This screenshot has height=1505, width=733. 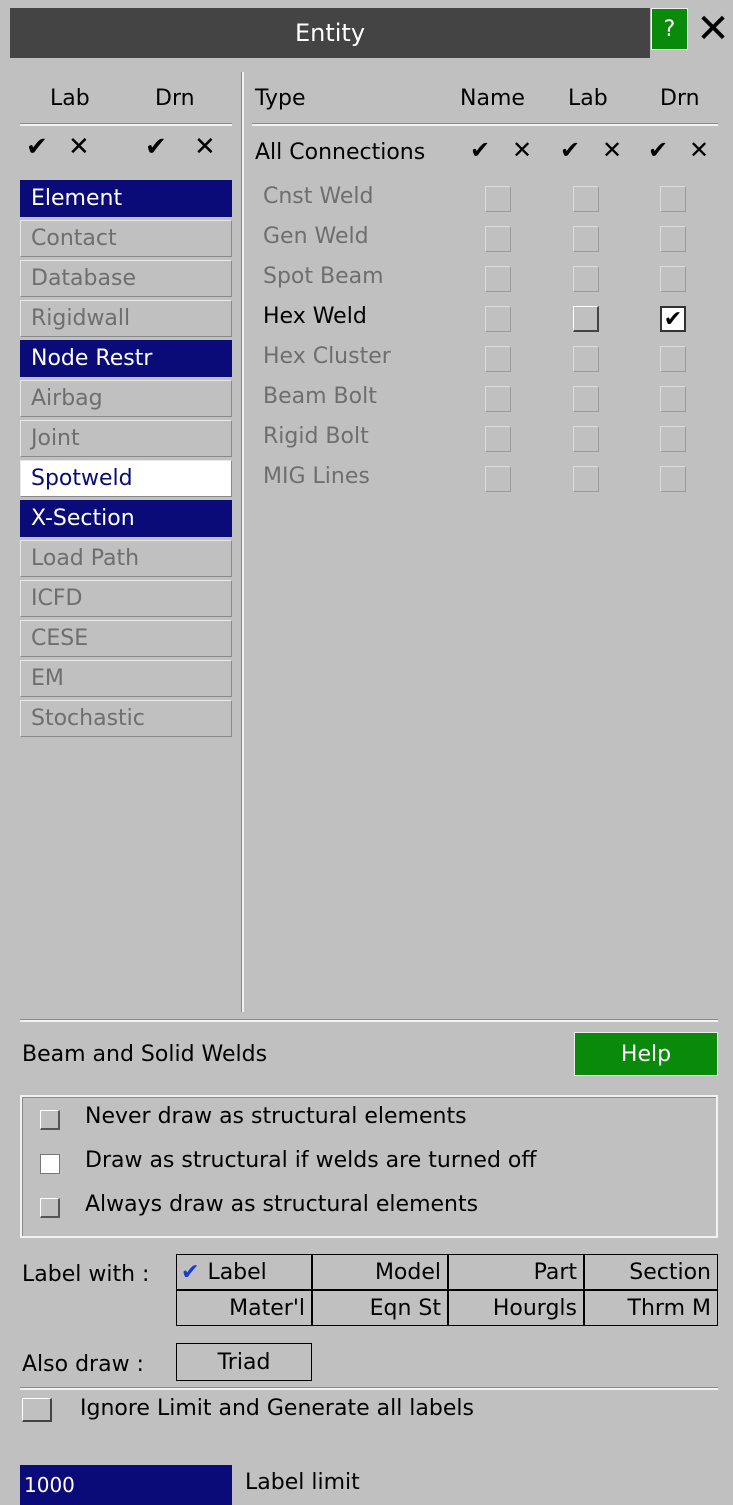 What do you see at coordinates (145, 1054) in the screenshot?
I see `welds-section-title: Beam and Solid Welds` at bounding box center [145, 1054].